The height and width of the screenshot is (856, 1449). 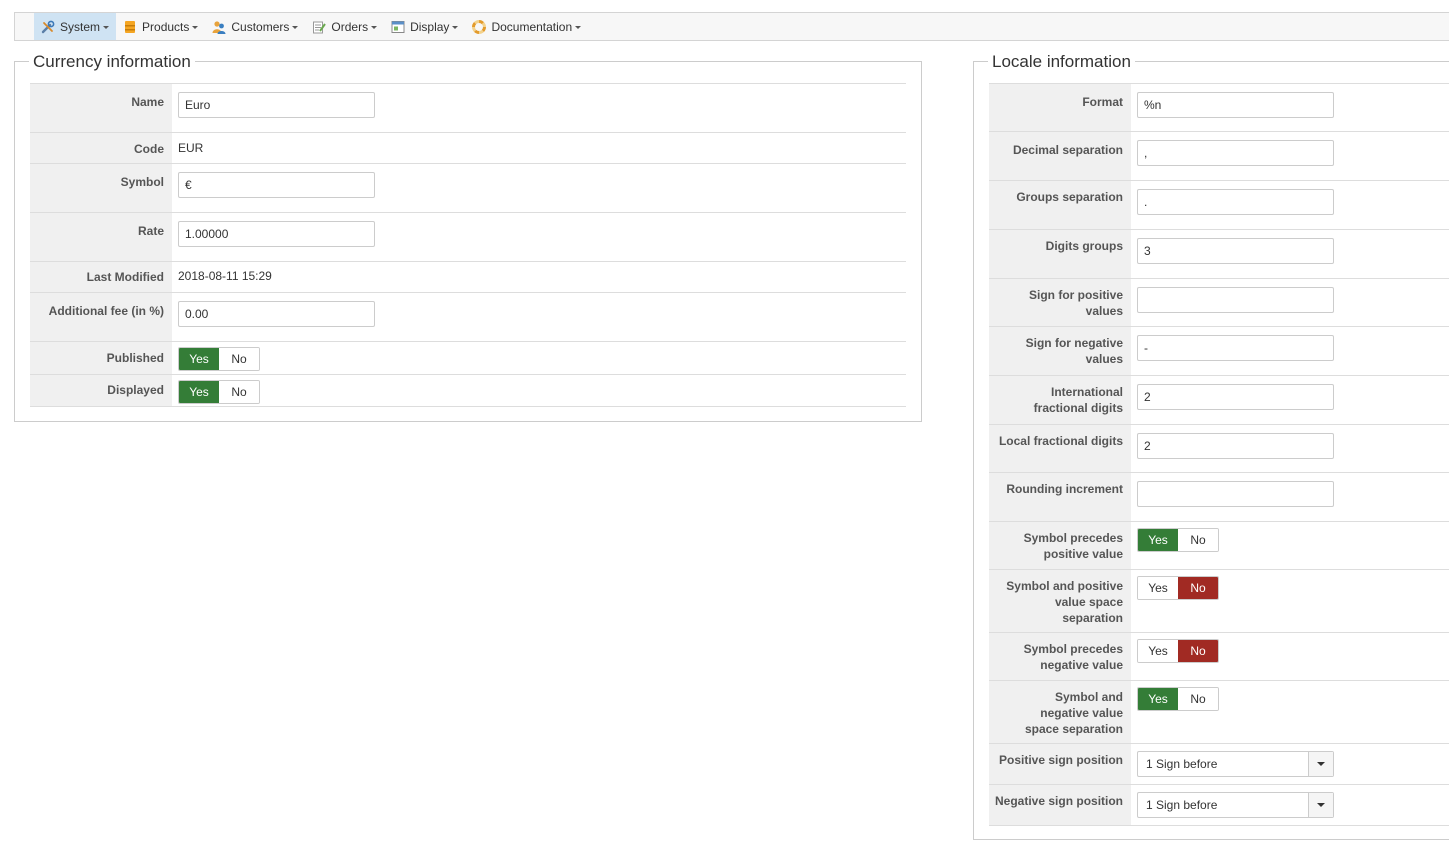 I want to click on users-icon, so click(x=219, y=27).